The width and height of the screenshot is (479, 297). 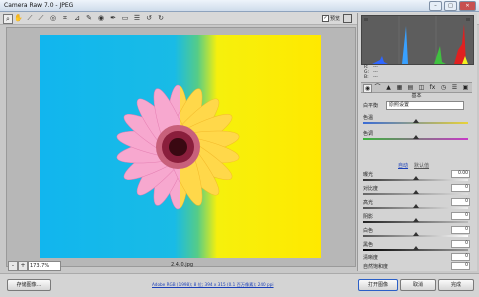 I want to click on zoom-icon: ⌕, so click(x=8, y=19).